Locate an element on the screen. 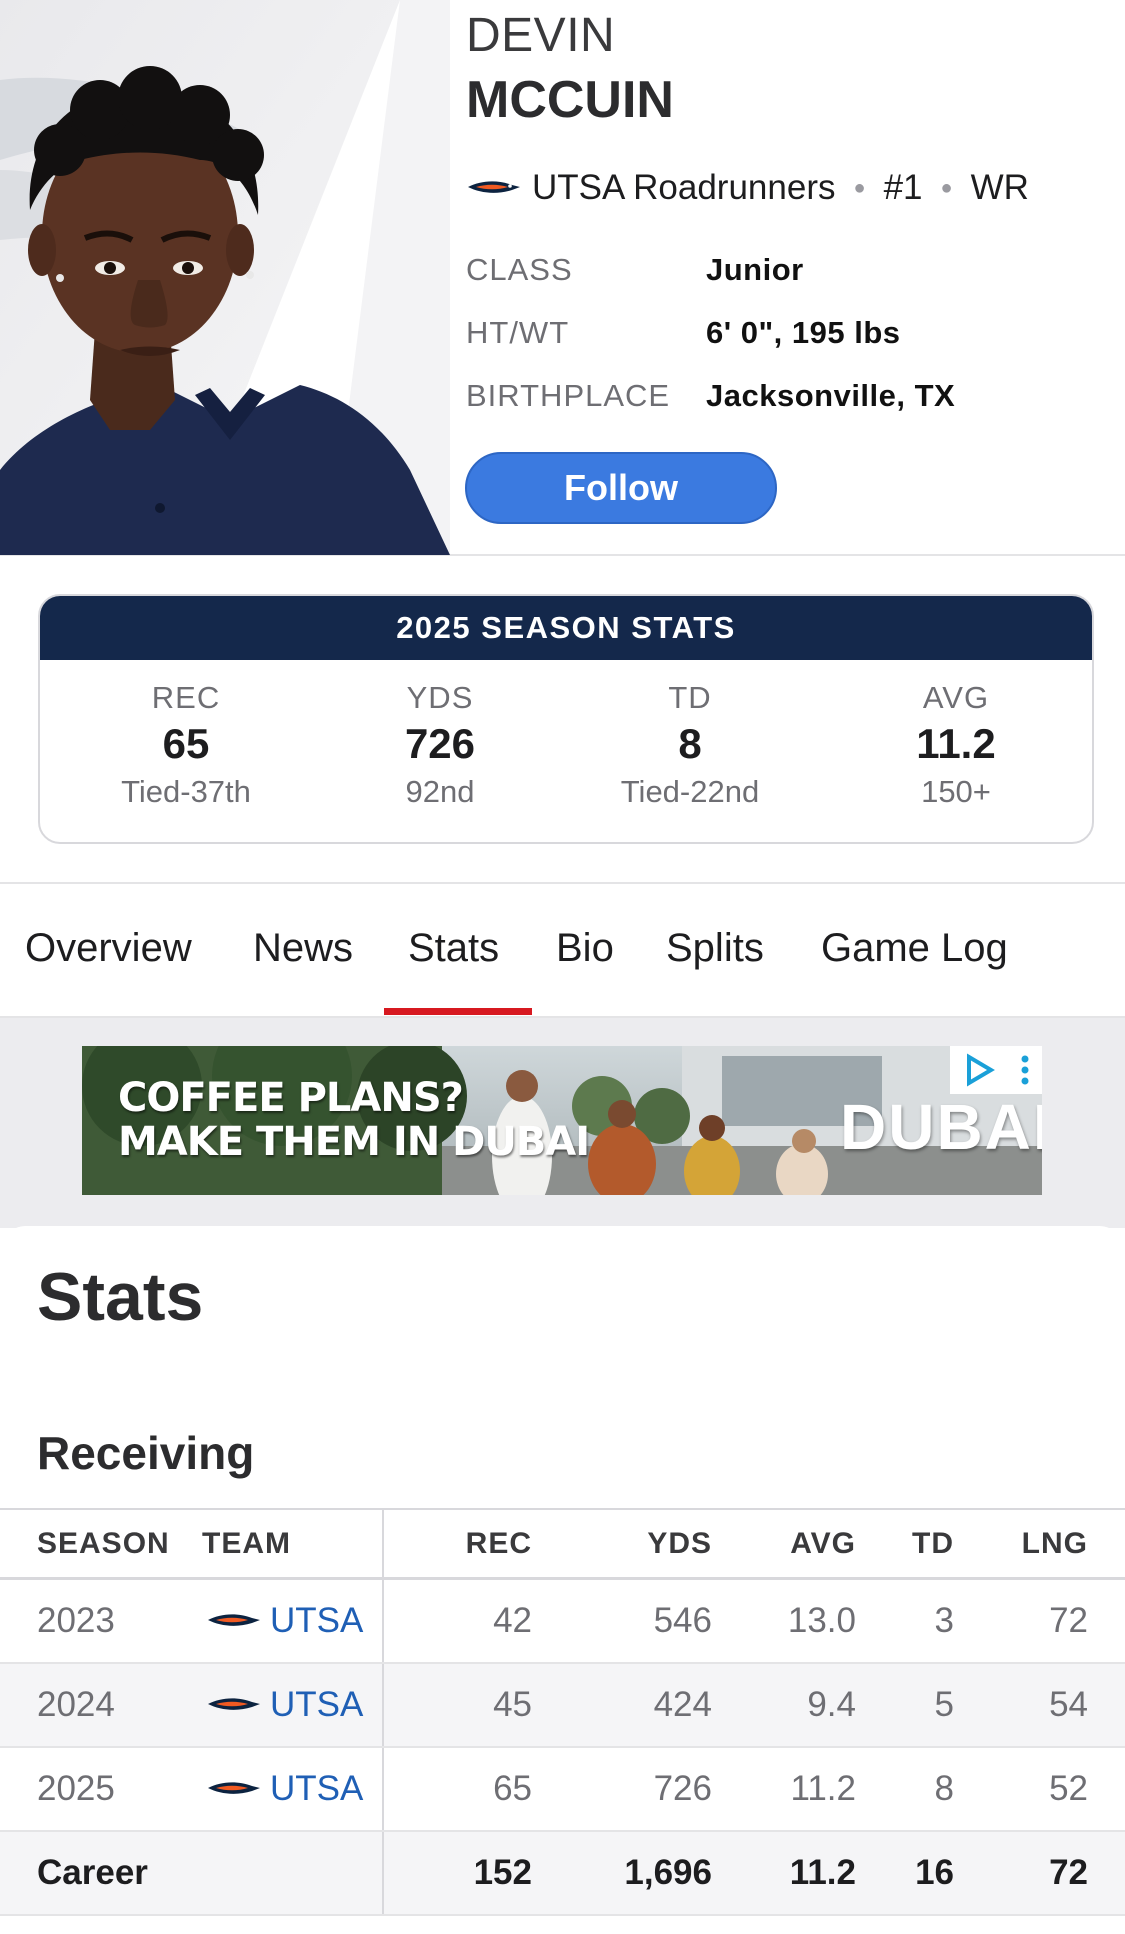 This screenshot has width=1125, height=1934. info-value: Junior is located at coordinates (755, 269).